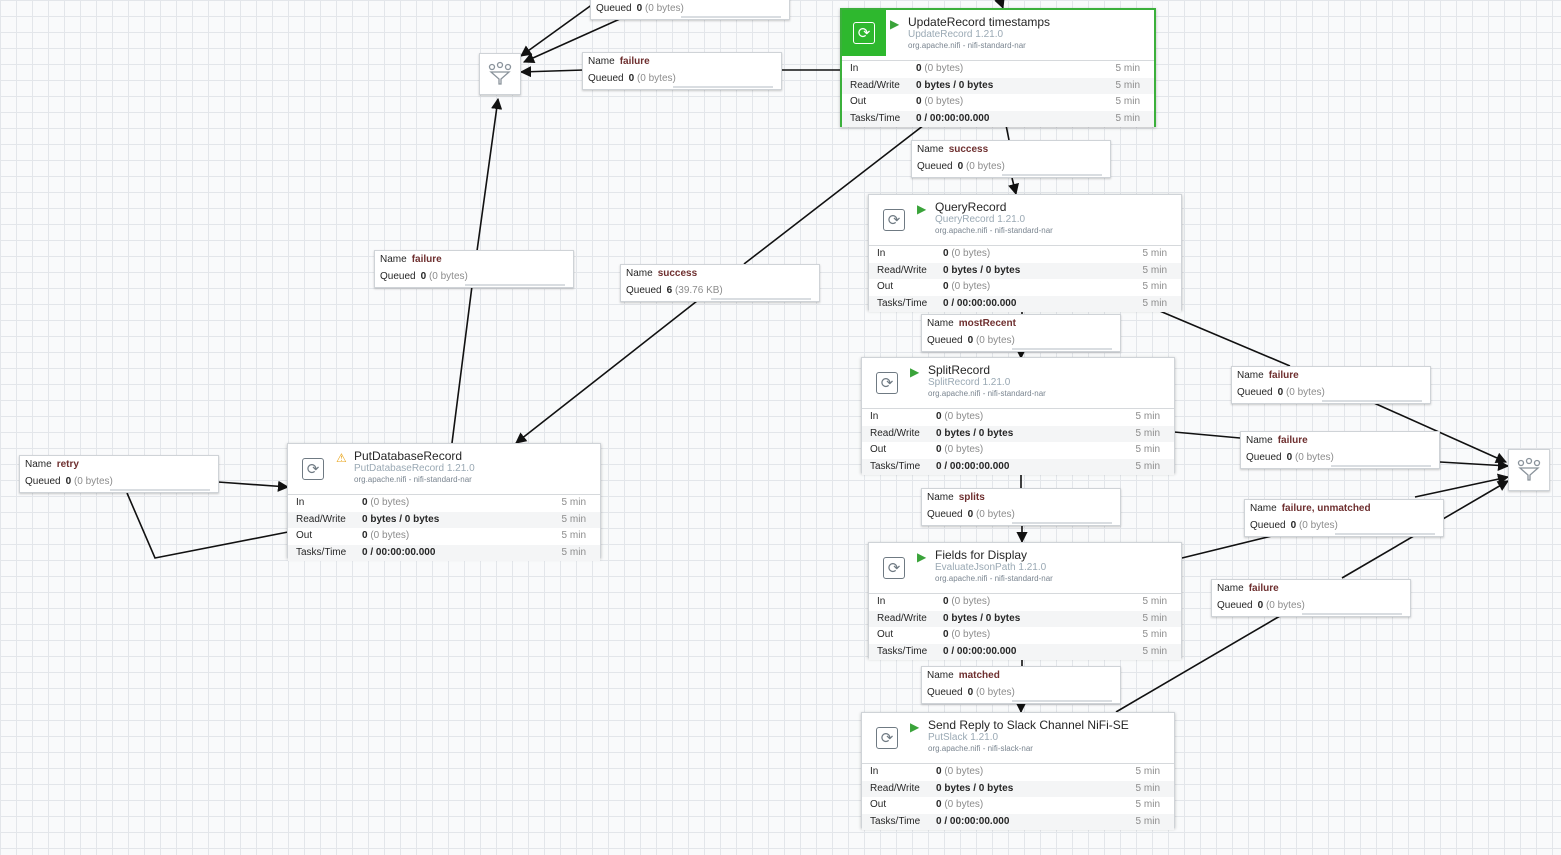  Describe the element at coordinates (963, 737) in the screenshot. I see `processor-type: PutSlack 1.21.0` at that location.